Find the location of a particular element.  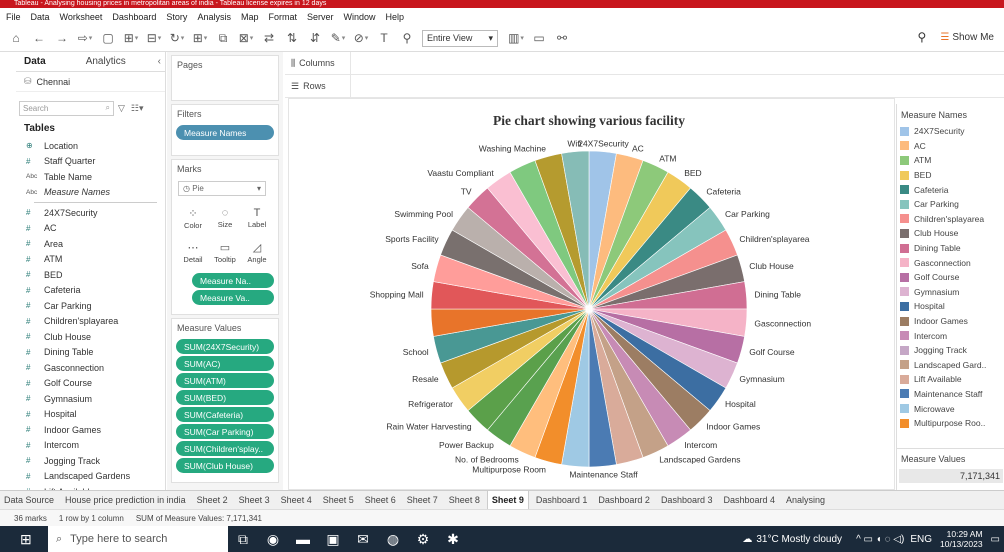

taskbar-search-input: ⌕ Type here to search is located at coordinates (138, 539).